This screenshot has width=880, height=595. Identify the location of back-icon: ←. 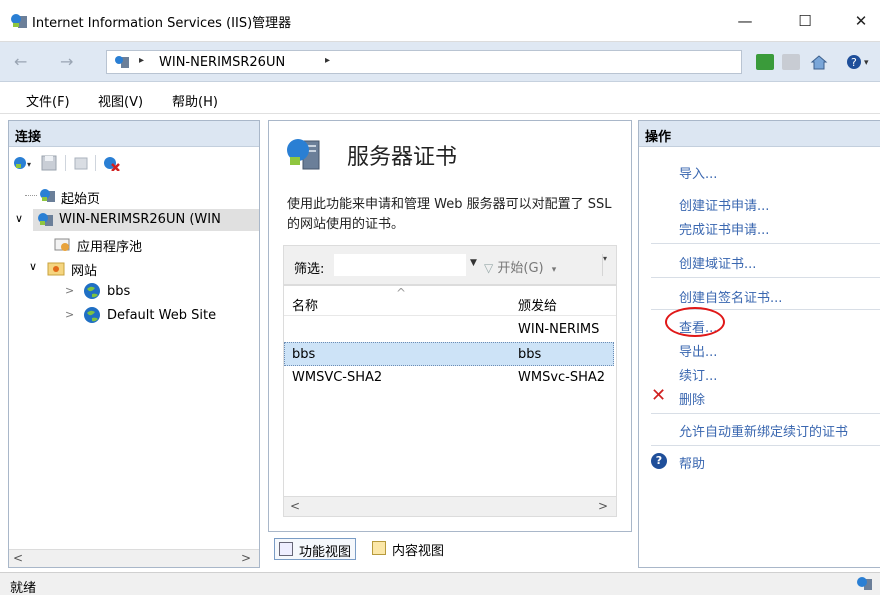
(20, 61).